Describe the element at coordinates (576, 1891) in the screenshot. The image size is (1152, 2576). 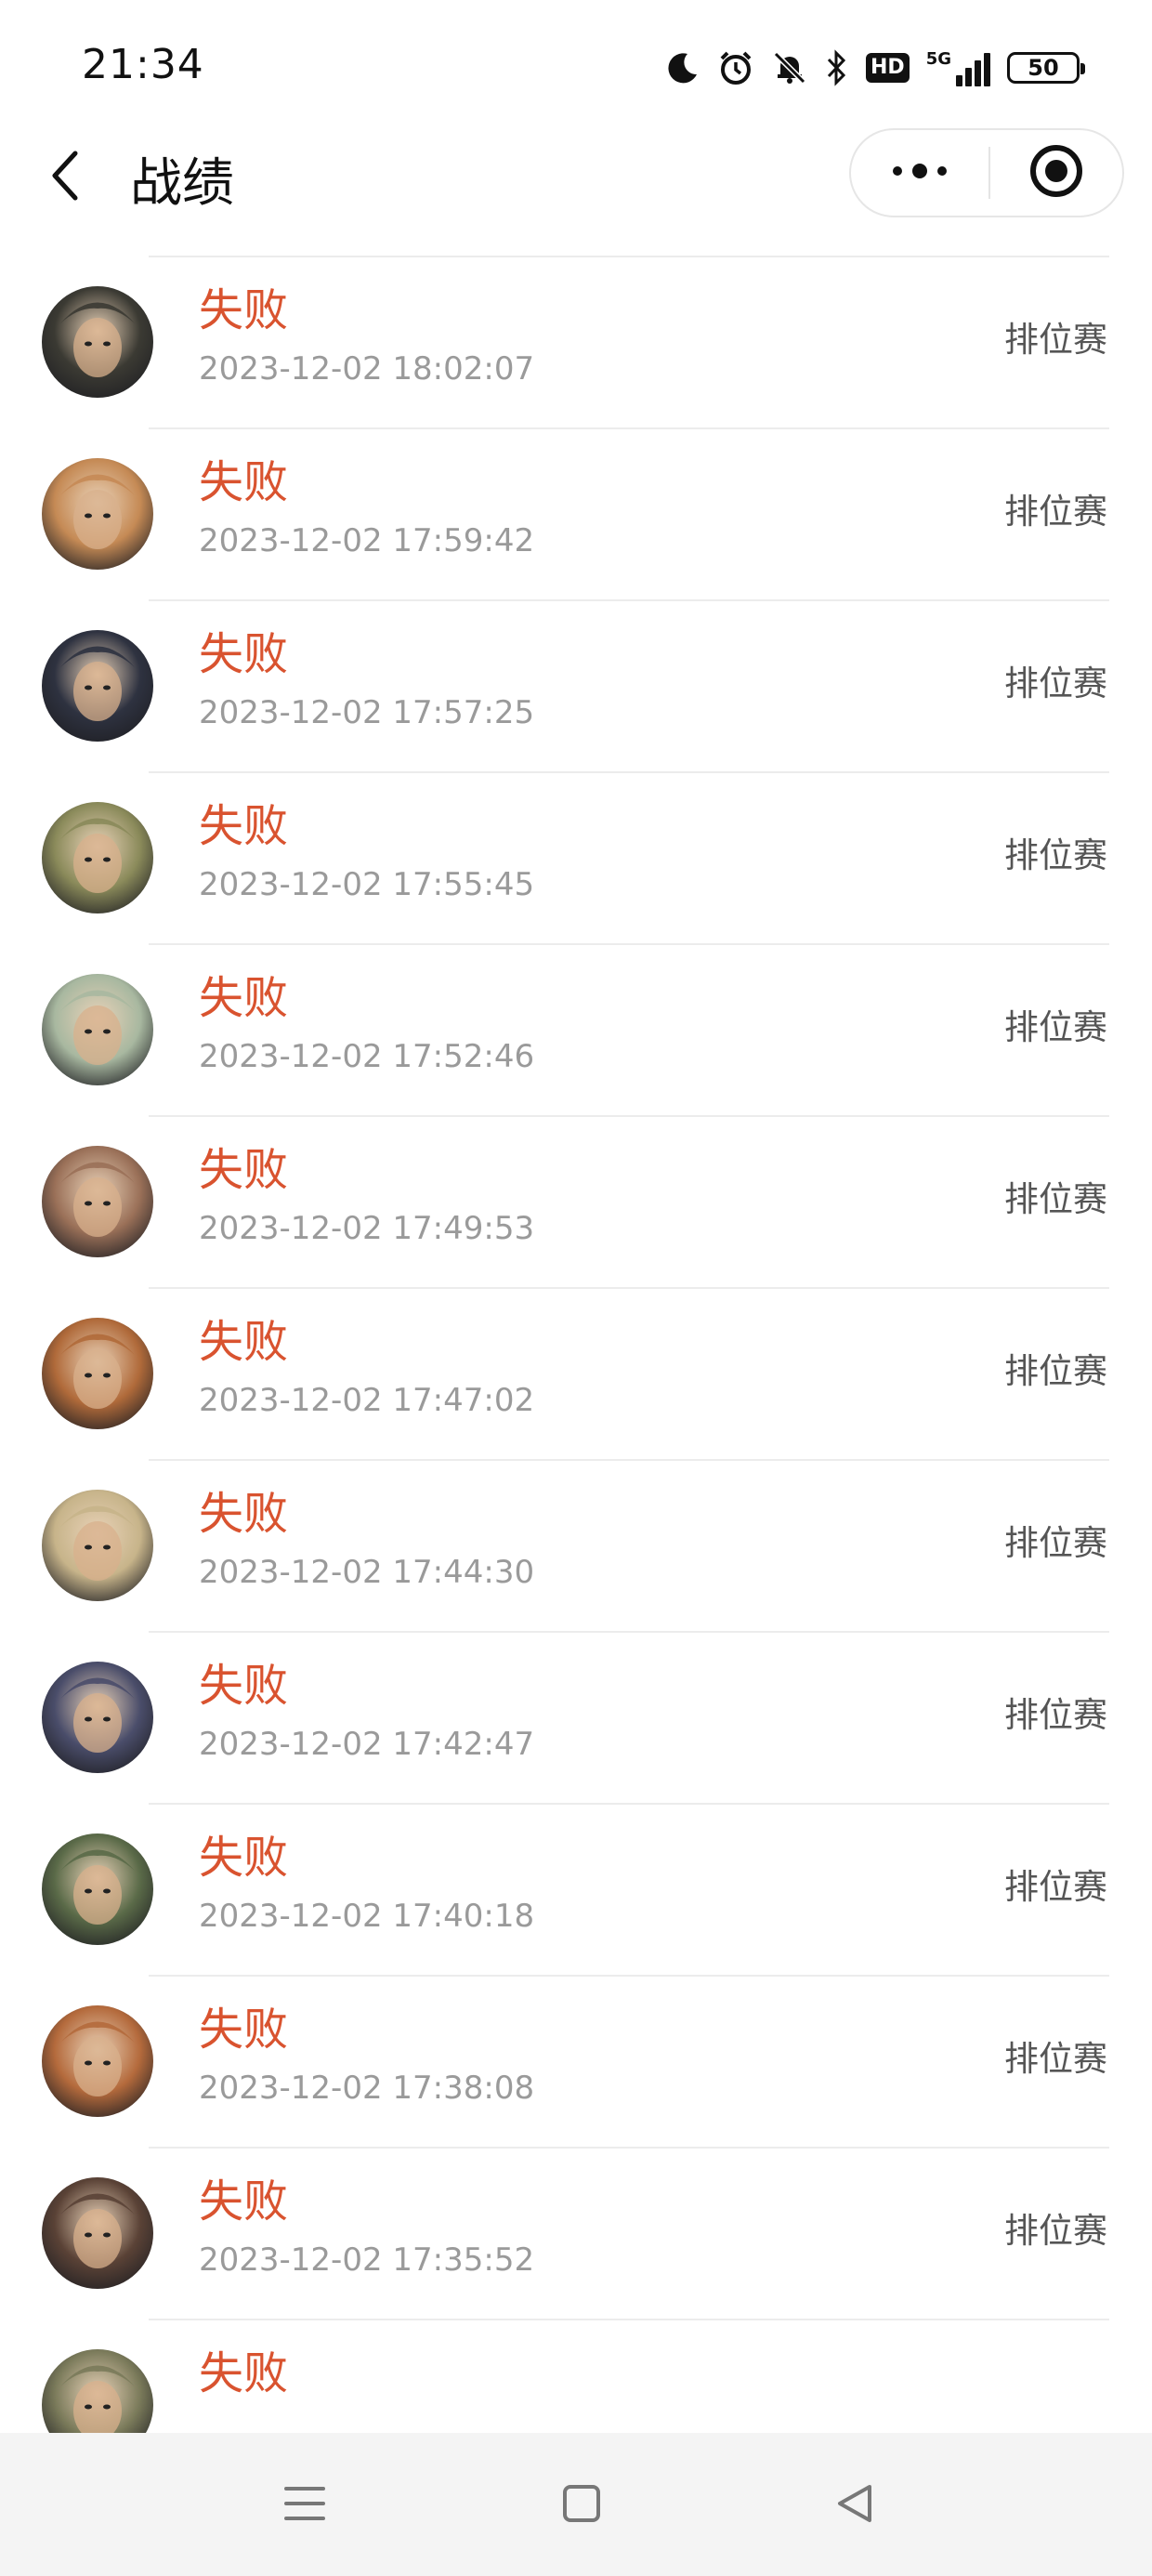
I see `record-row: 失败 2023-12-02 17:40:18 排位赛` at that location.